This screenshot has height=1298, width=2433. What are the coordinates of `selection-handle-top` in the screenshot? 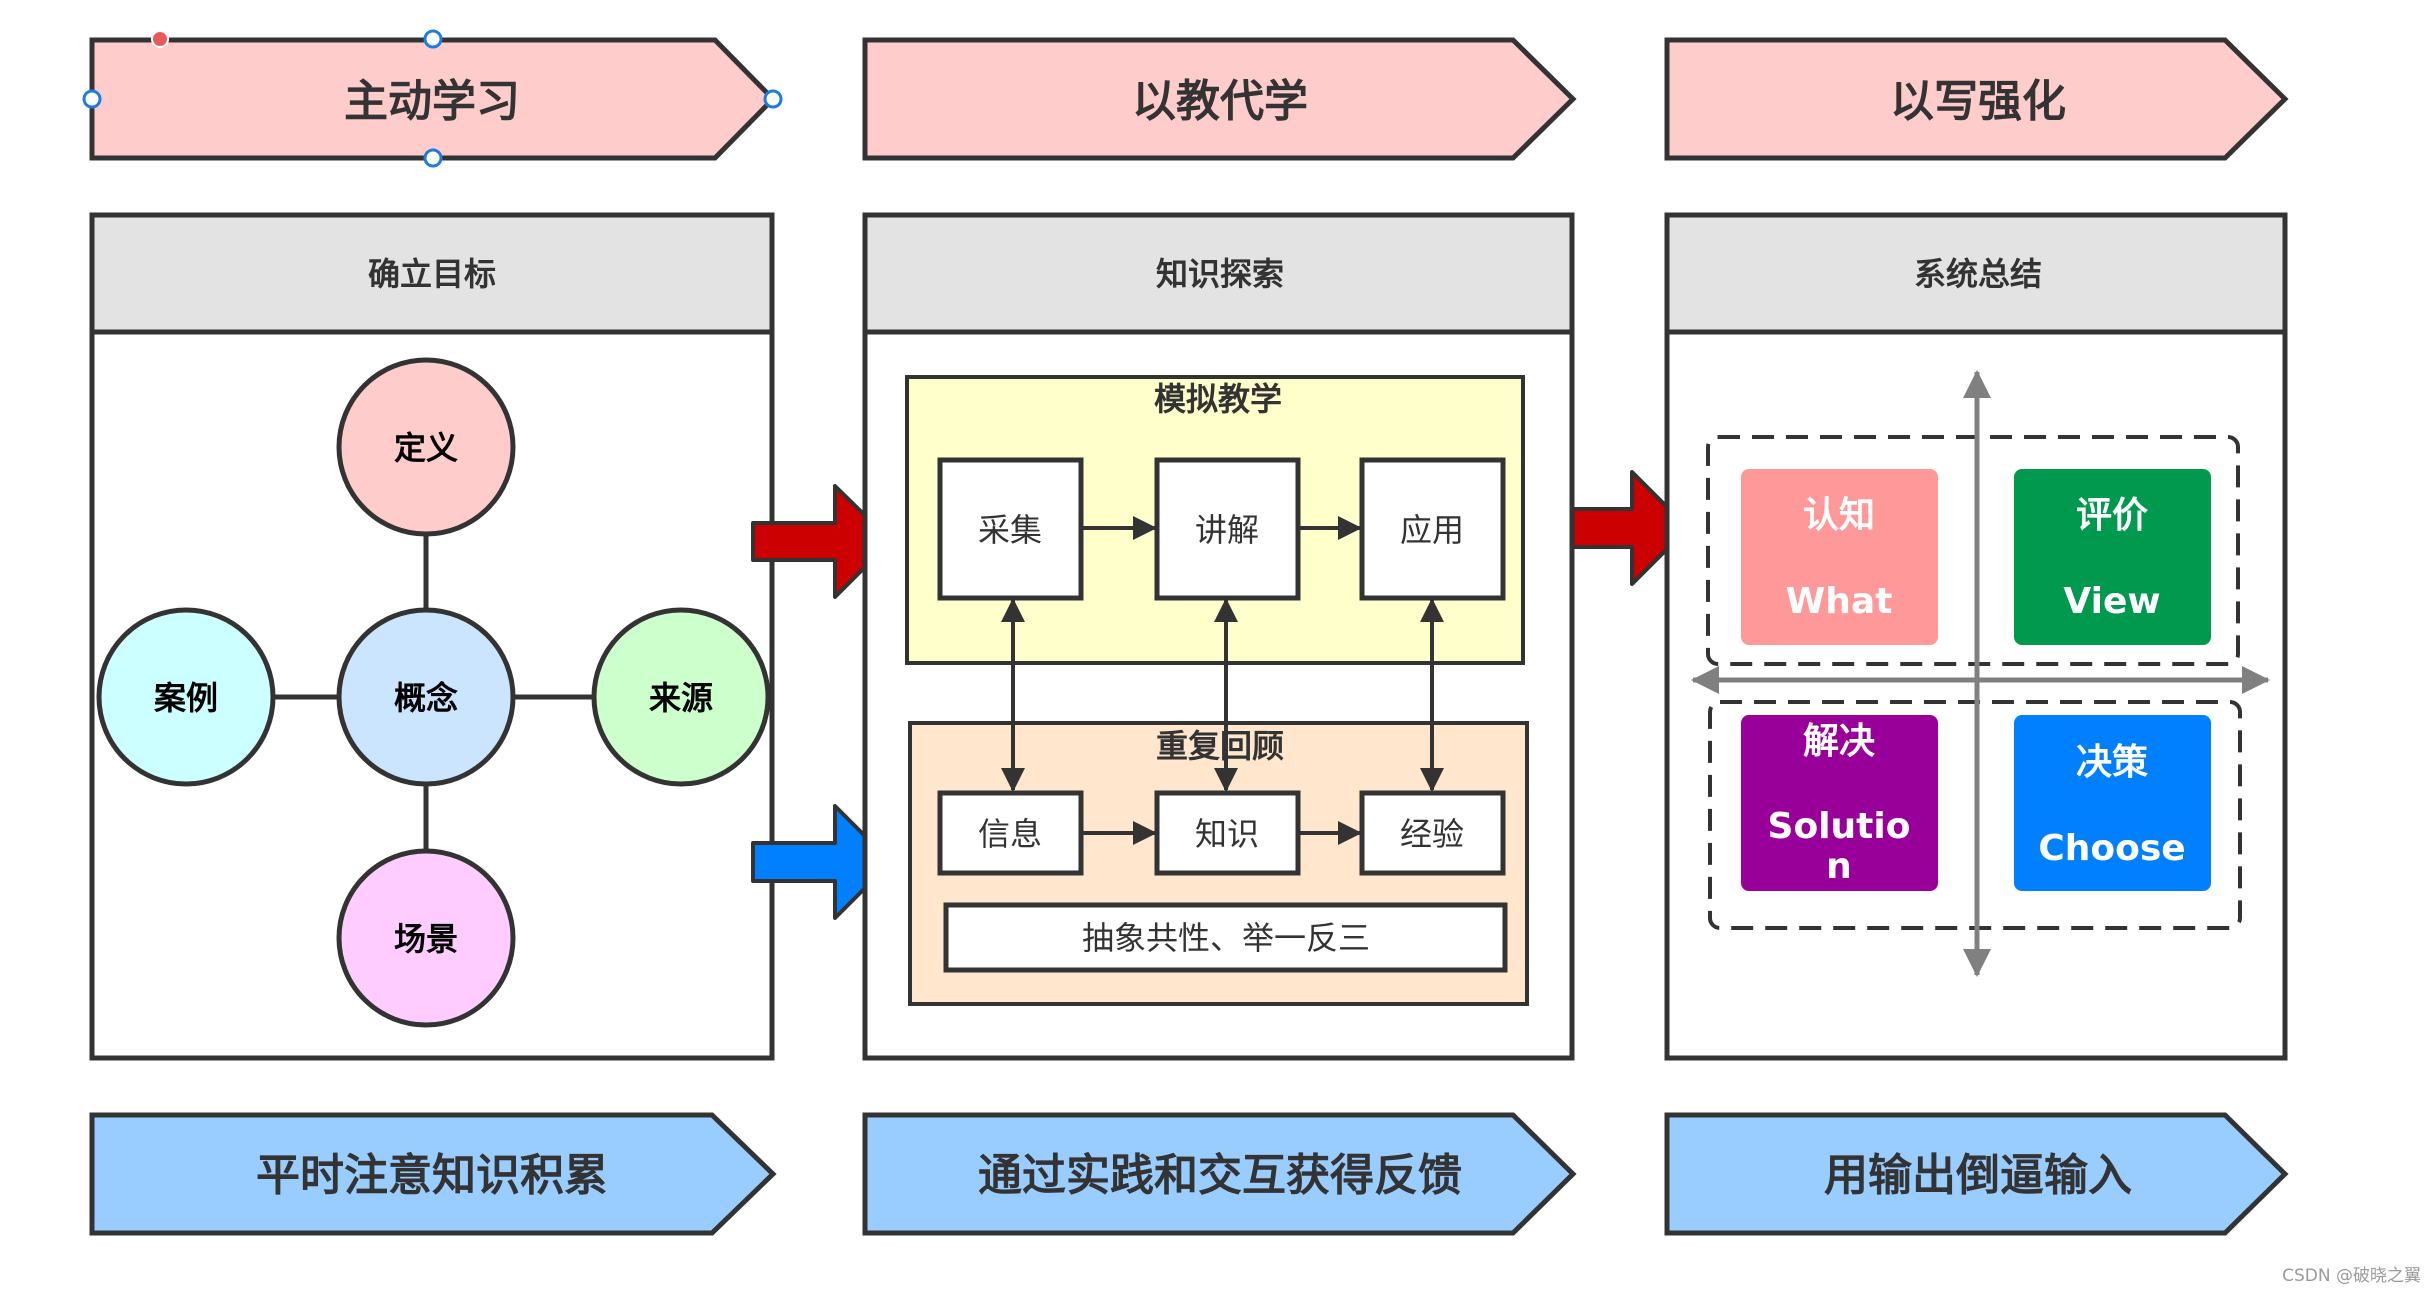 It's located at (433, 39).